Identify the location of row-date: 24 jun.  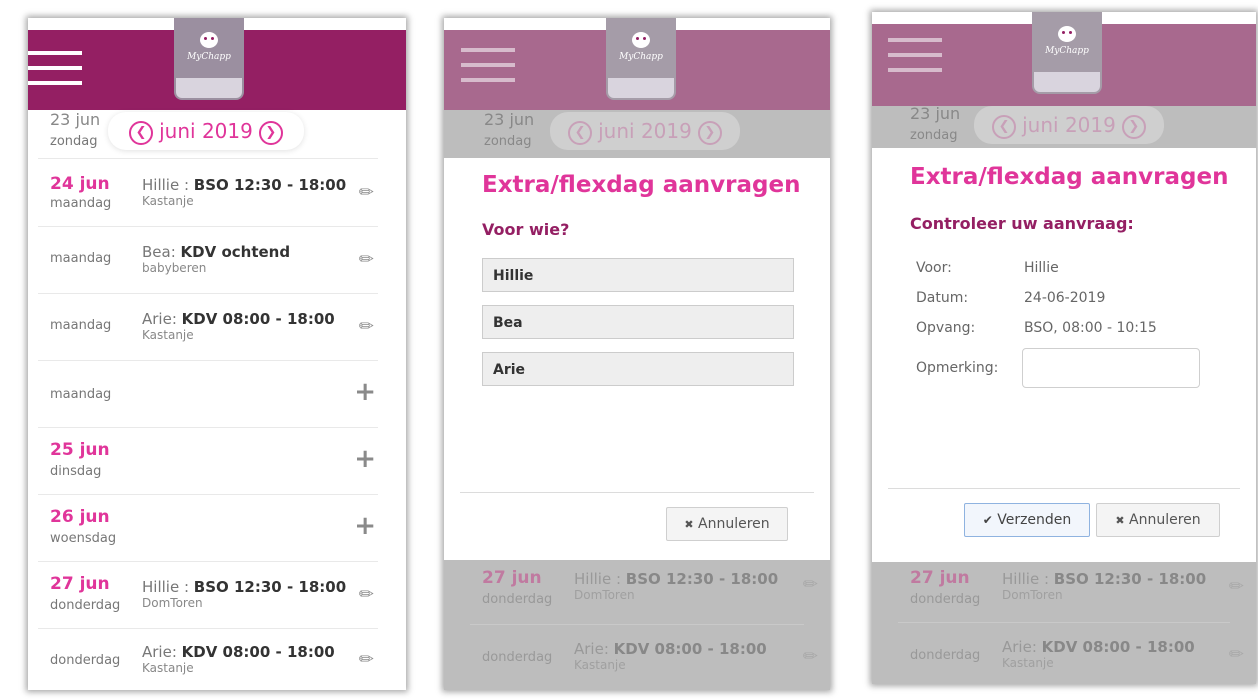
(80, 184).